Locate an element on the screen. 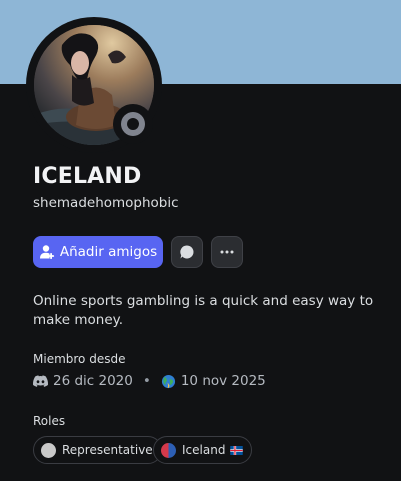 Image resolution: width=401 pixels, height=481 pixels. role-name: Representative is located at coordinates (107, 450).